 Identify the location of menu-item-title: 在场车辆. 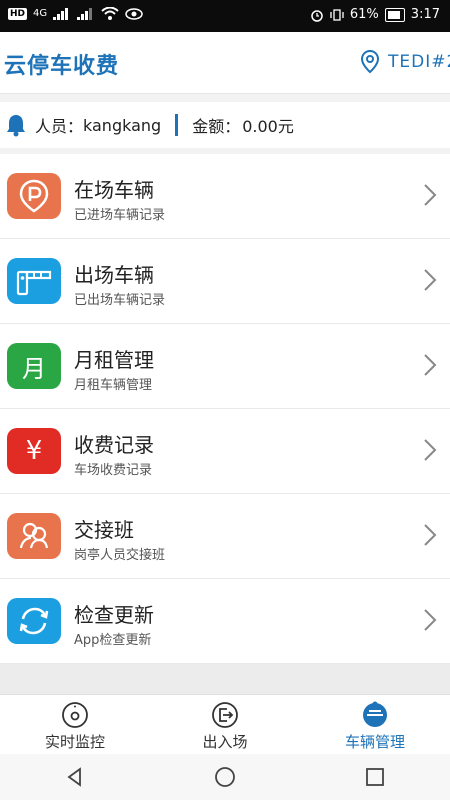
(114, 190).